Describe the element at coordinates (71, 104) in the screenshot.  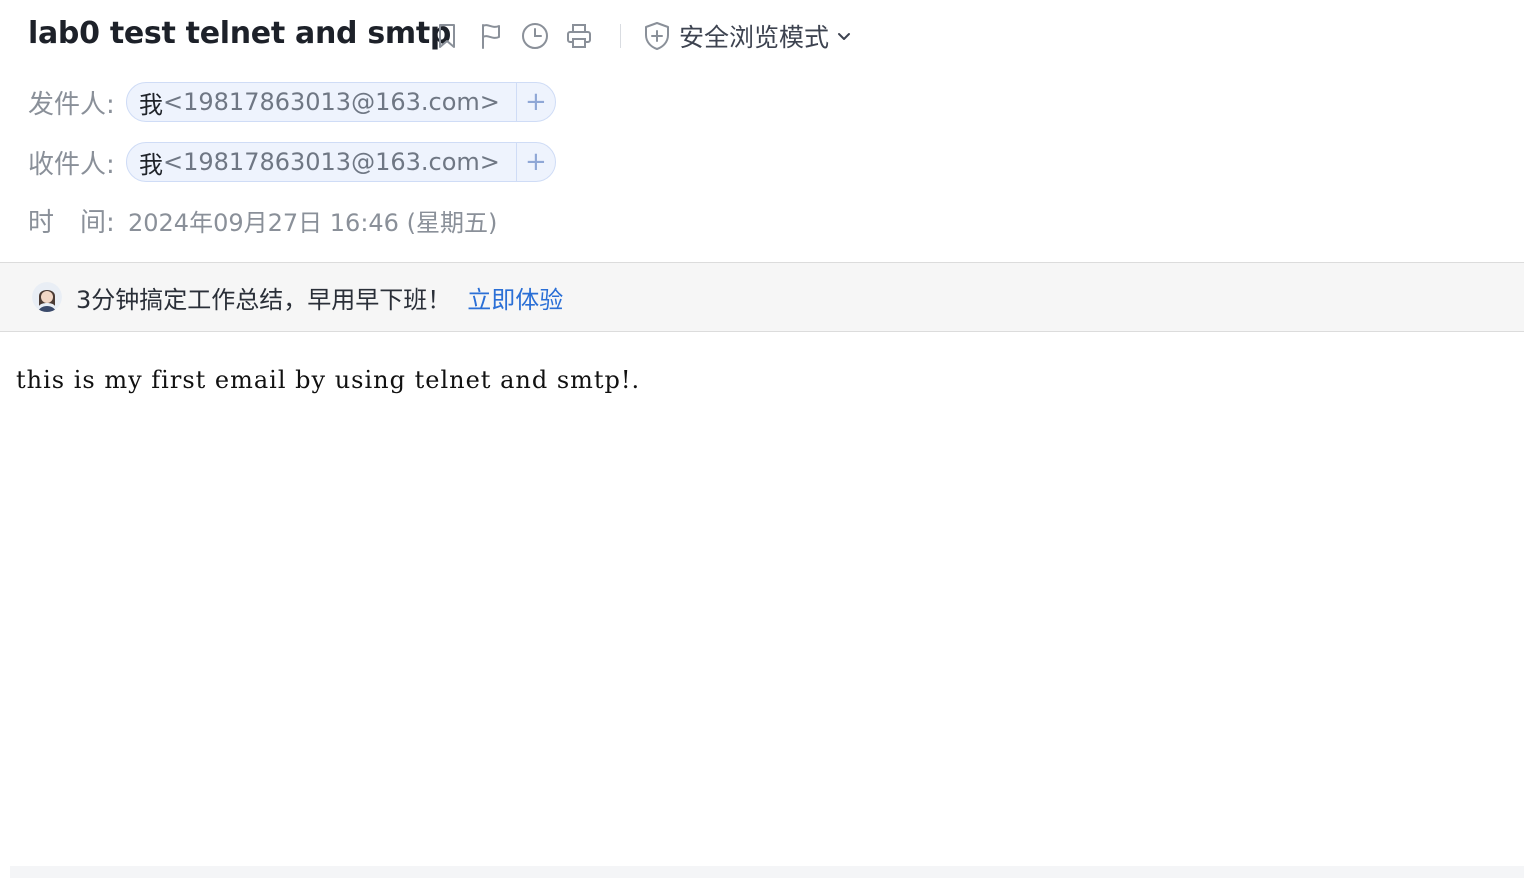
I see `sender-label: 发件人:` at that location.